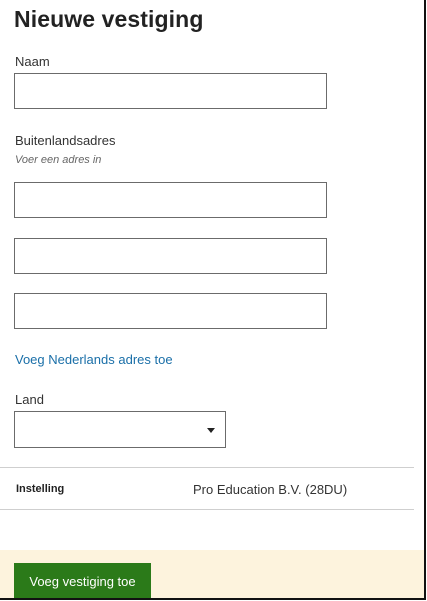 Image resolution: width=427 pixels, height=601 pixels. Describe the element at coordinates (32, 61) in the screenshot. I see `name-label: Naam` at that location.